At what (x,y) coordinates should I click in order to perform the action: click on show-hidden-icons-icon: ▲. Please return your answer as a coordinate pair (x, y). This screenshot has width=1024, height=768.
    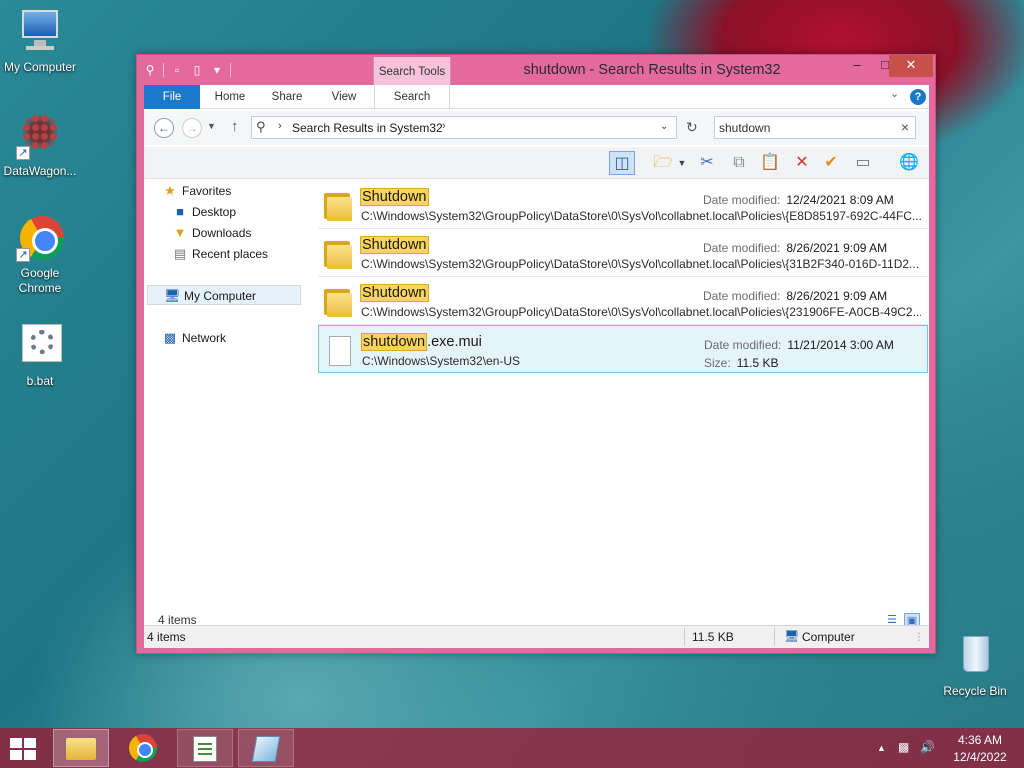
    Looking at the image, I should click on (881, 748).